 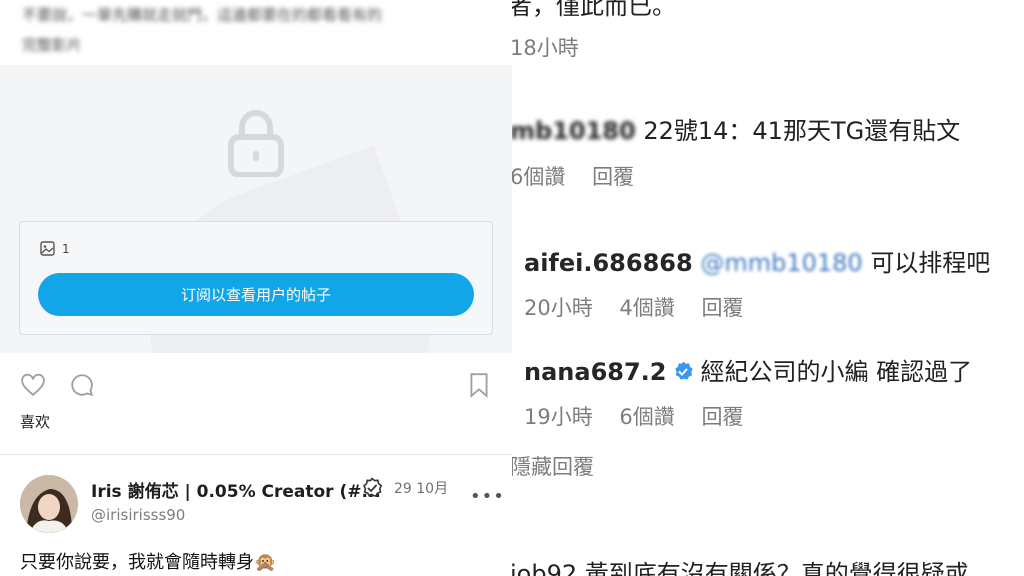 I want to click on avatar, so click(x=49, y=504).